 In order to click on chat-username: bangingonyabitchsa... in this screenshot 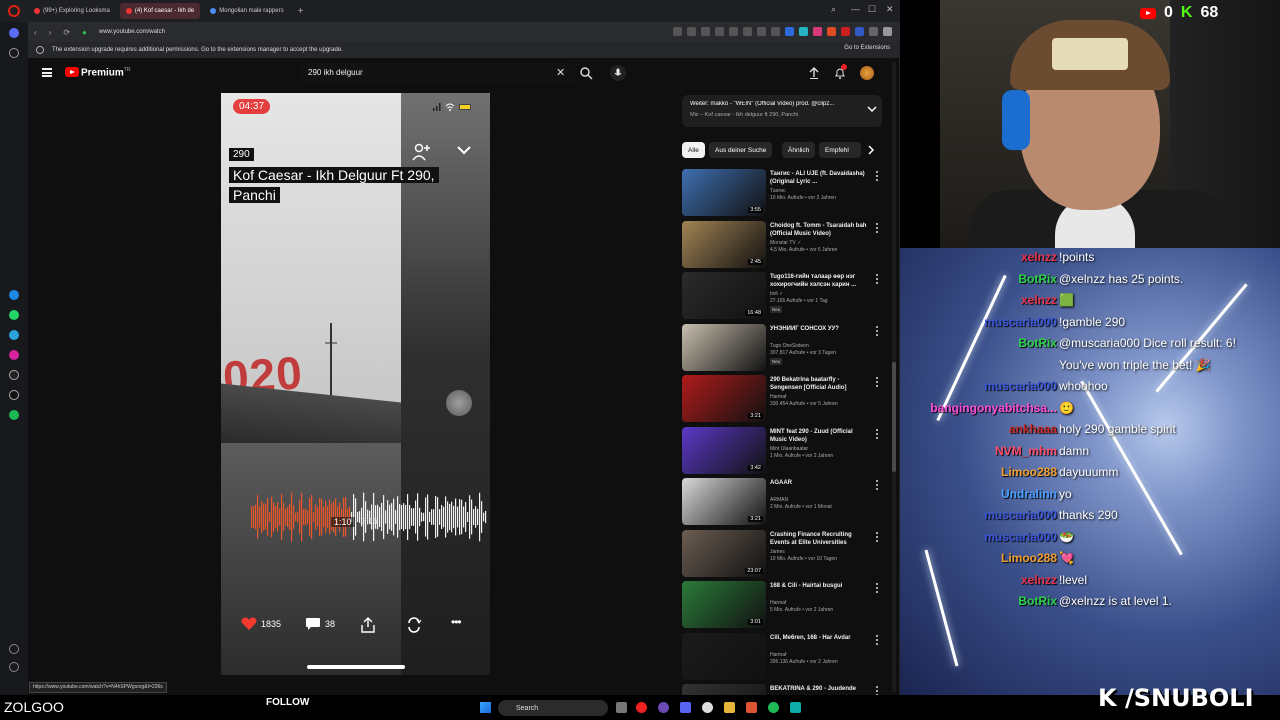, I will do `click(993, 408)`.